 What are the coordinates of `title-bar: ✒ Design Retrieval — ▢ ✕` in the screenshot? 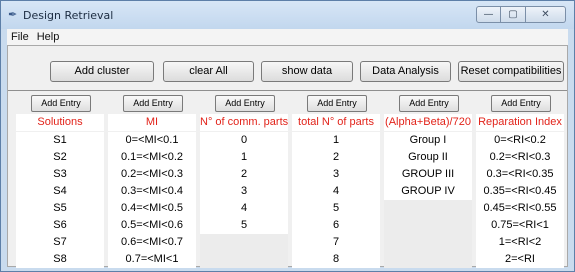 It's located at (287, 15).